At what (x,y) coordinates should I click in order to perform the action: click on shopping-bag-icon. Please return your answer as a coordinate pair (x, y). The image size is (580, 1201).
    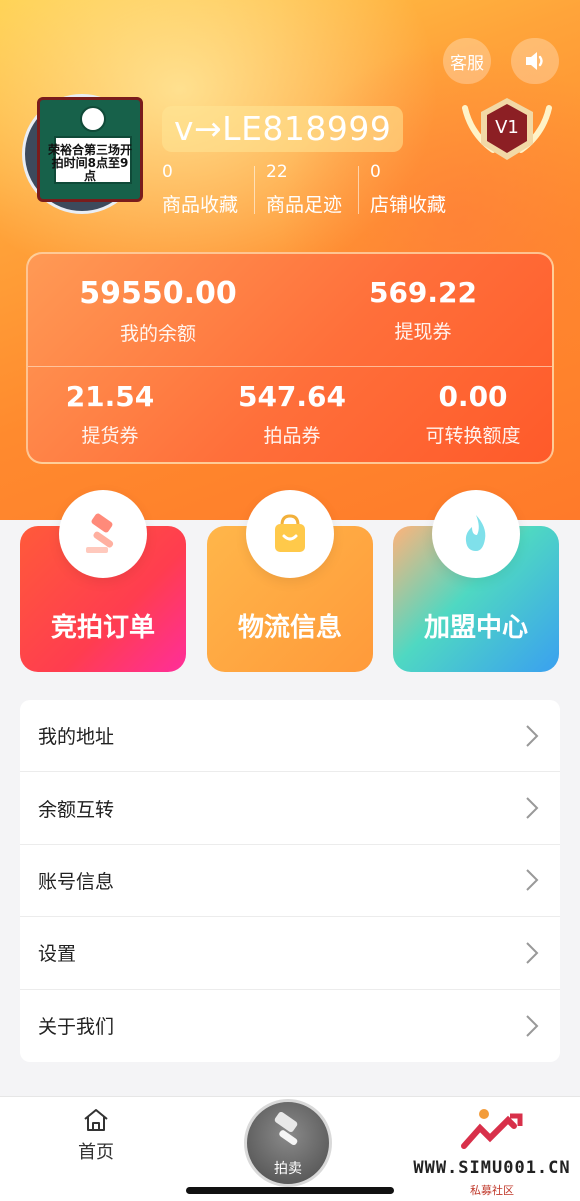
    Looking at the image, I should click on (290, 534).